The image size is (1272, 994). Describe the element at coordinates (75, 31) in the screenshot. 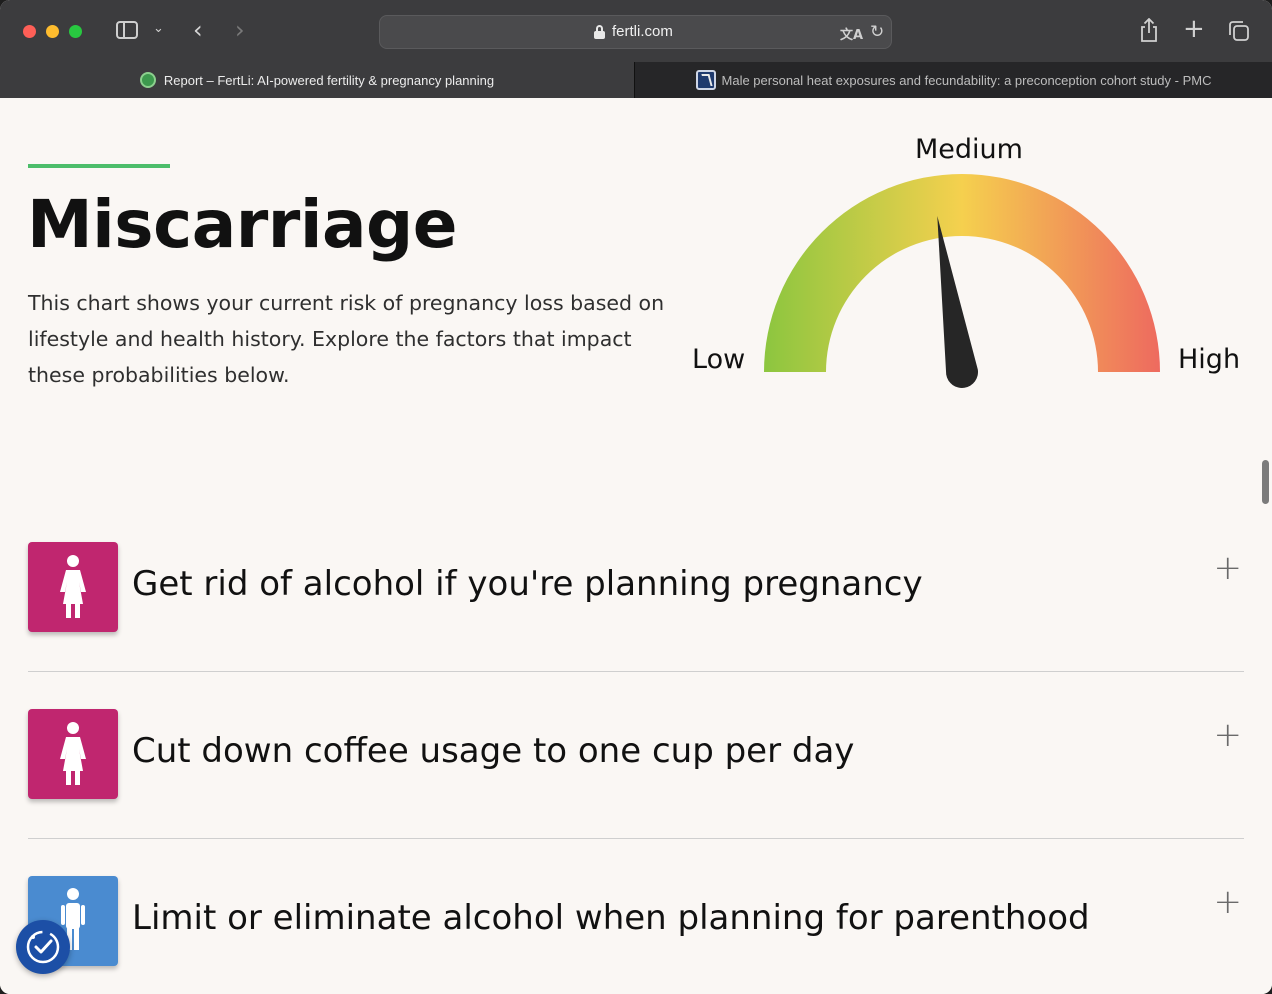

I see `zoom-window-button` at that location.